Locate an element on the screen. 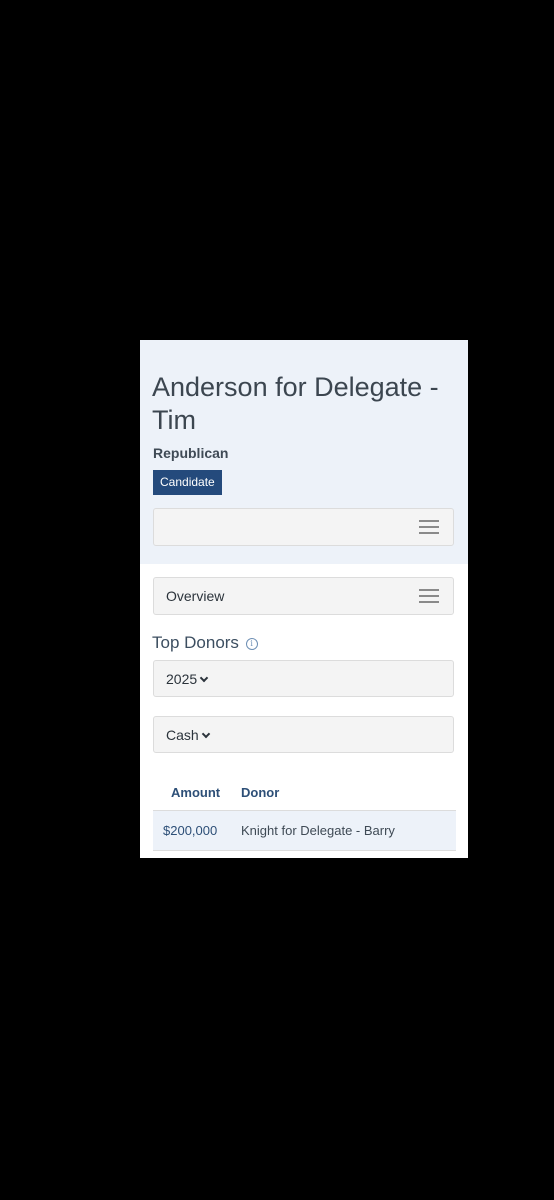 The image size is (554, 1200). year-dropdown-value: 2025 is located at coordinates (187, 679).